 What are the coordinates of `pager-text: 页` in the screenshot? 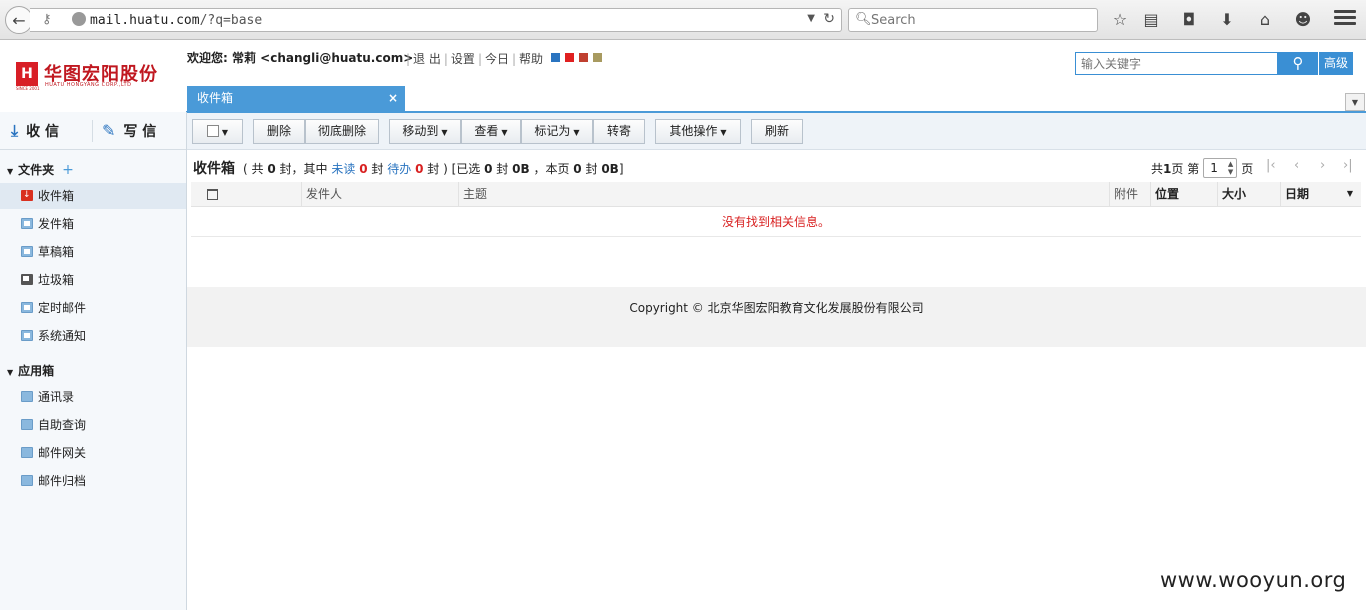 It's located at (1247, 169).